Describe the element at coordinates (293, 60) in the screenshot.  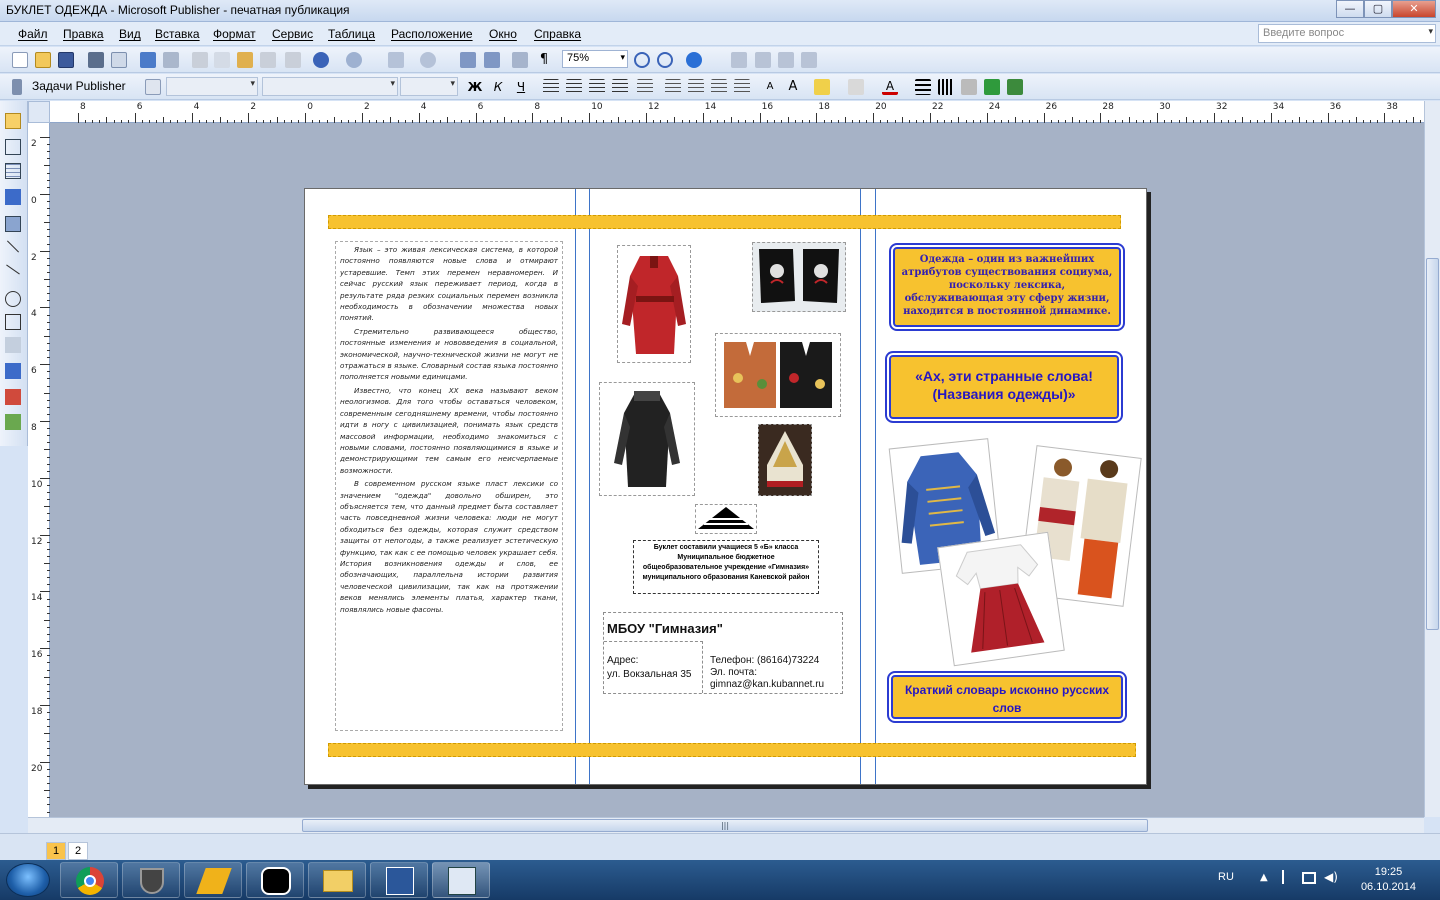
I see `clear-icon` at that location.